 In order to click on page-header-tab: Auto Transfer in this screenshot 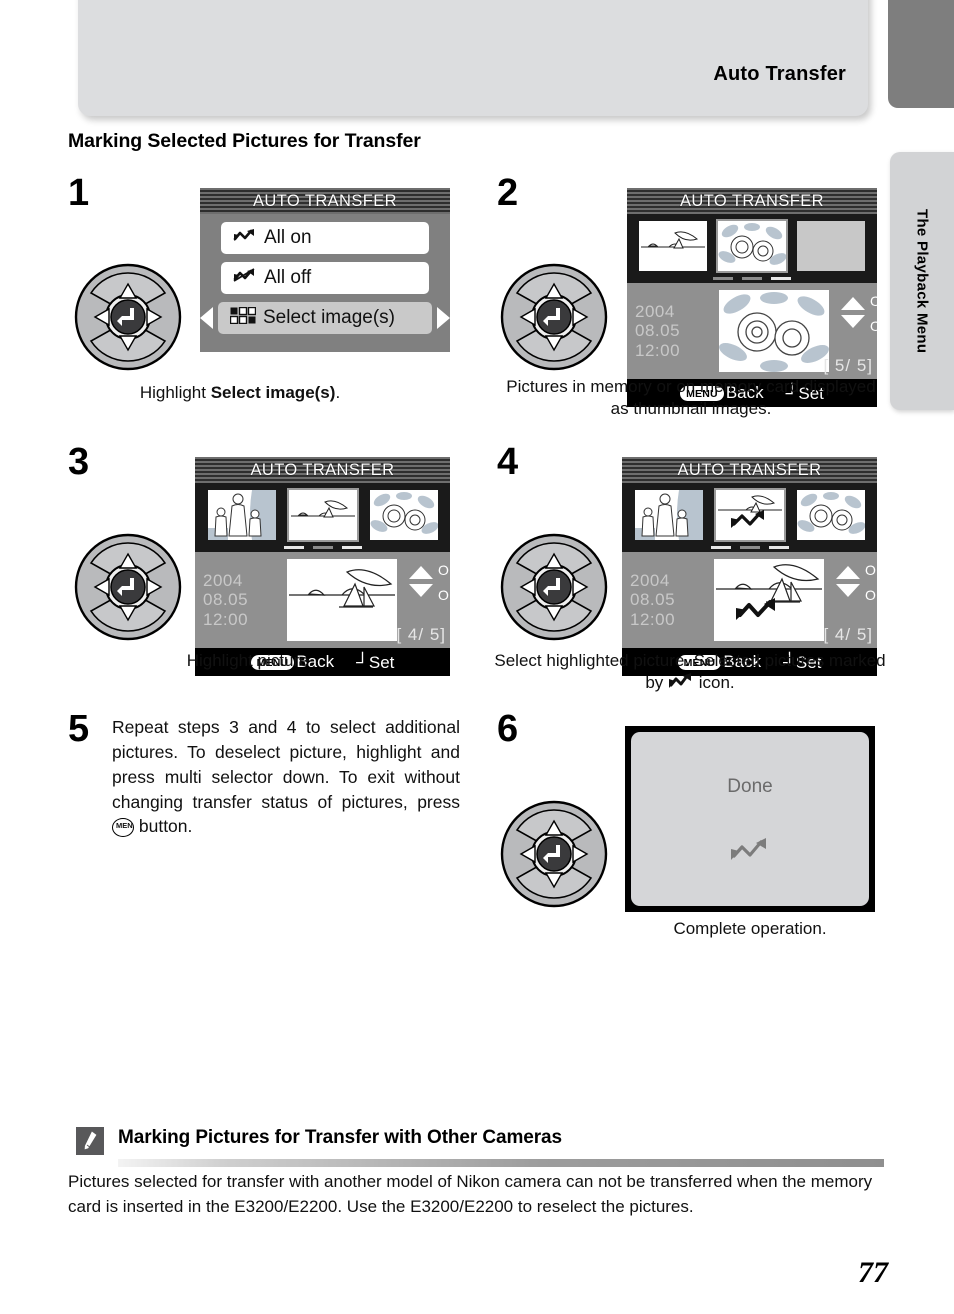, I will do `click(473, 58)`.